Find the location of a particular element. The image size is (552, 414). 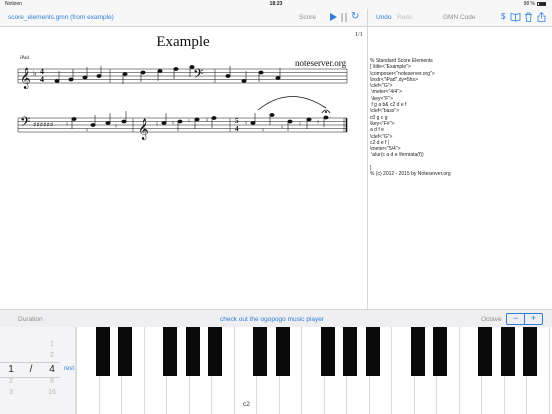

trash-icon is located at coordinates (528, 18).